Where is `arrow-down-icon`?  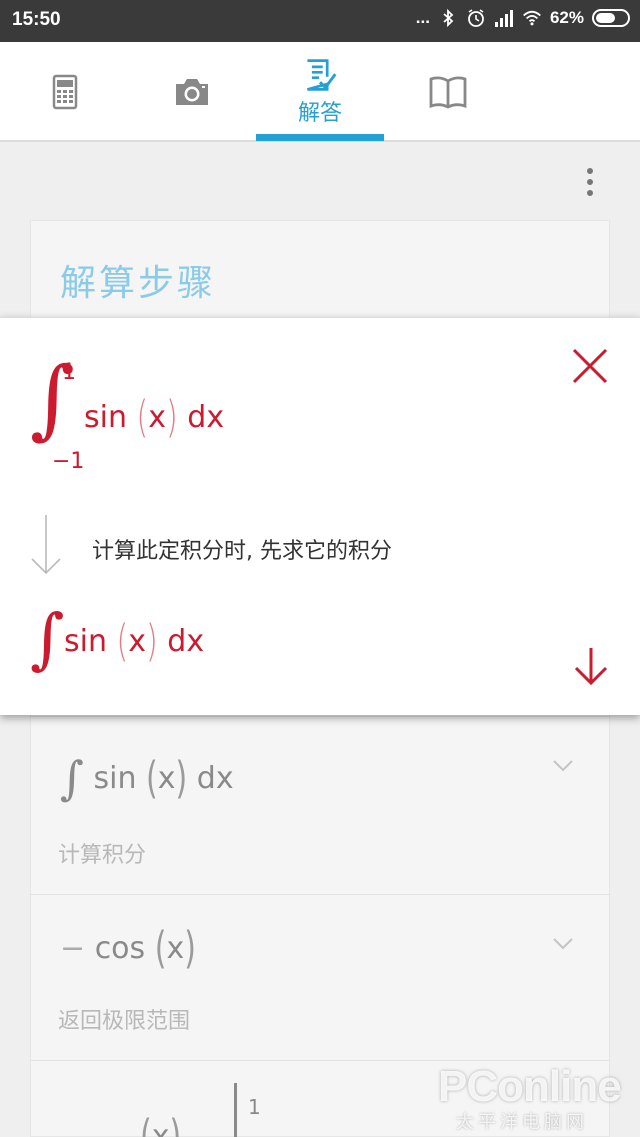
arrow-down-icon is located at coordinates (591, 666).